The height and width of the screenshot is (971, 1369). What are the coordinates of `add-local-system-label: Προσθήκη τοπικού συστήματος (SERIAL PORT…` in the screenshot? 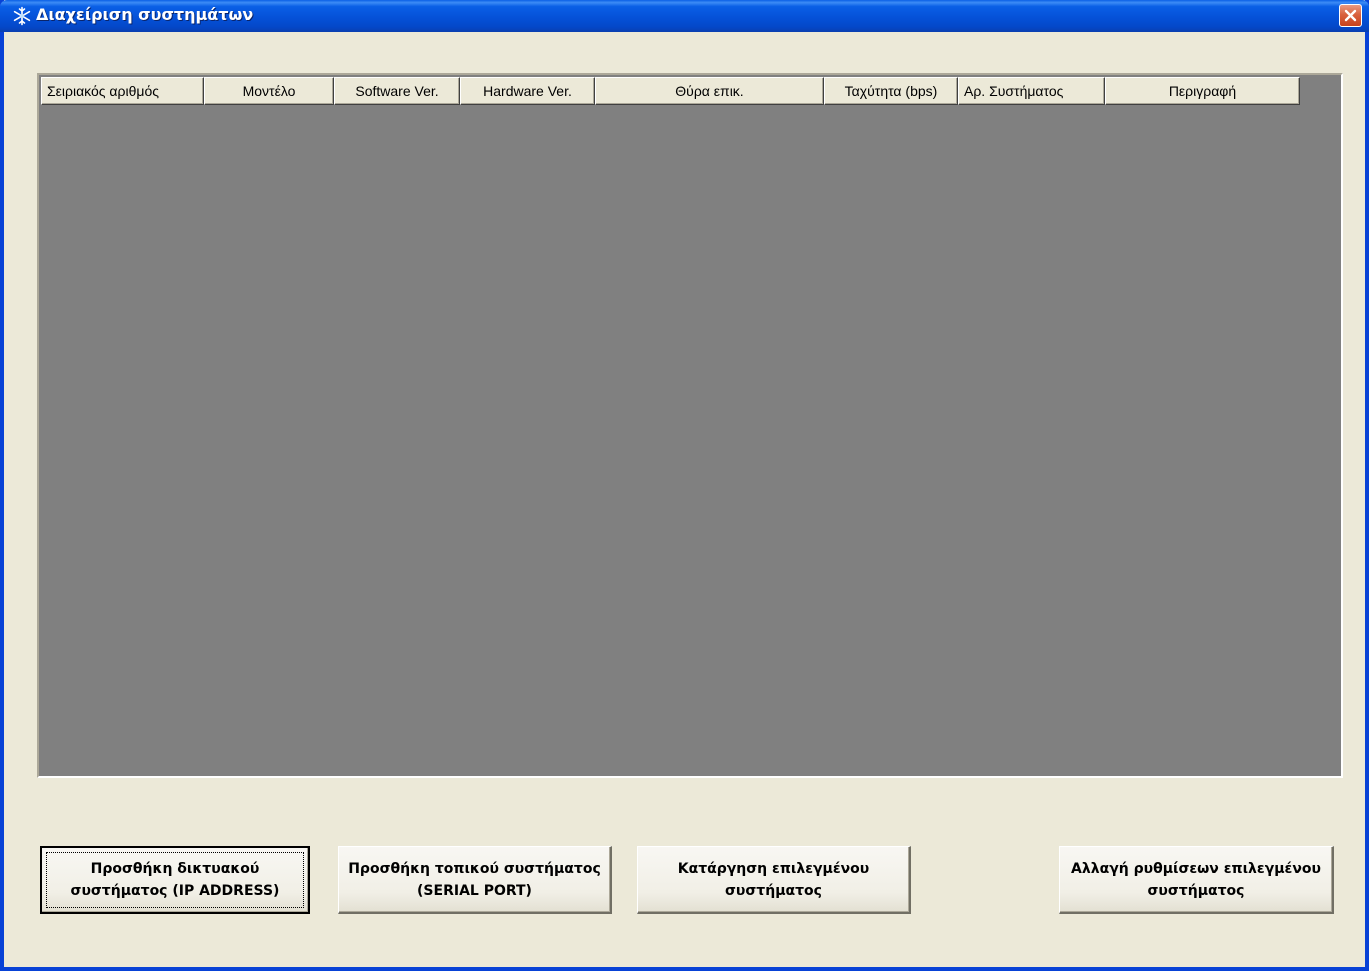 It's located at (474, 879).